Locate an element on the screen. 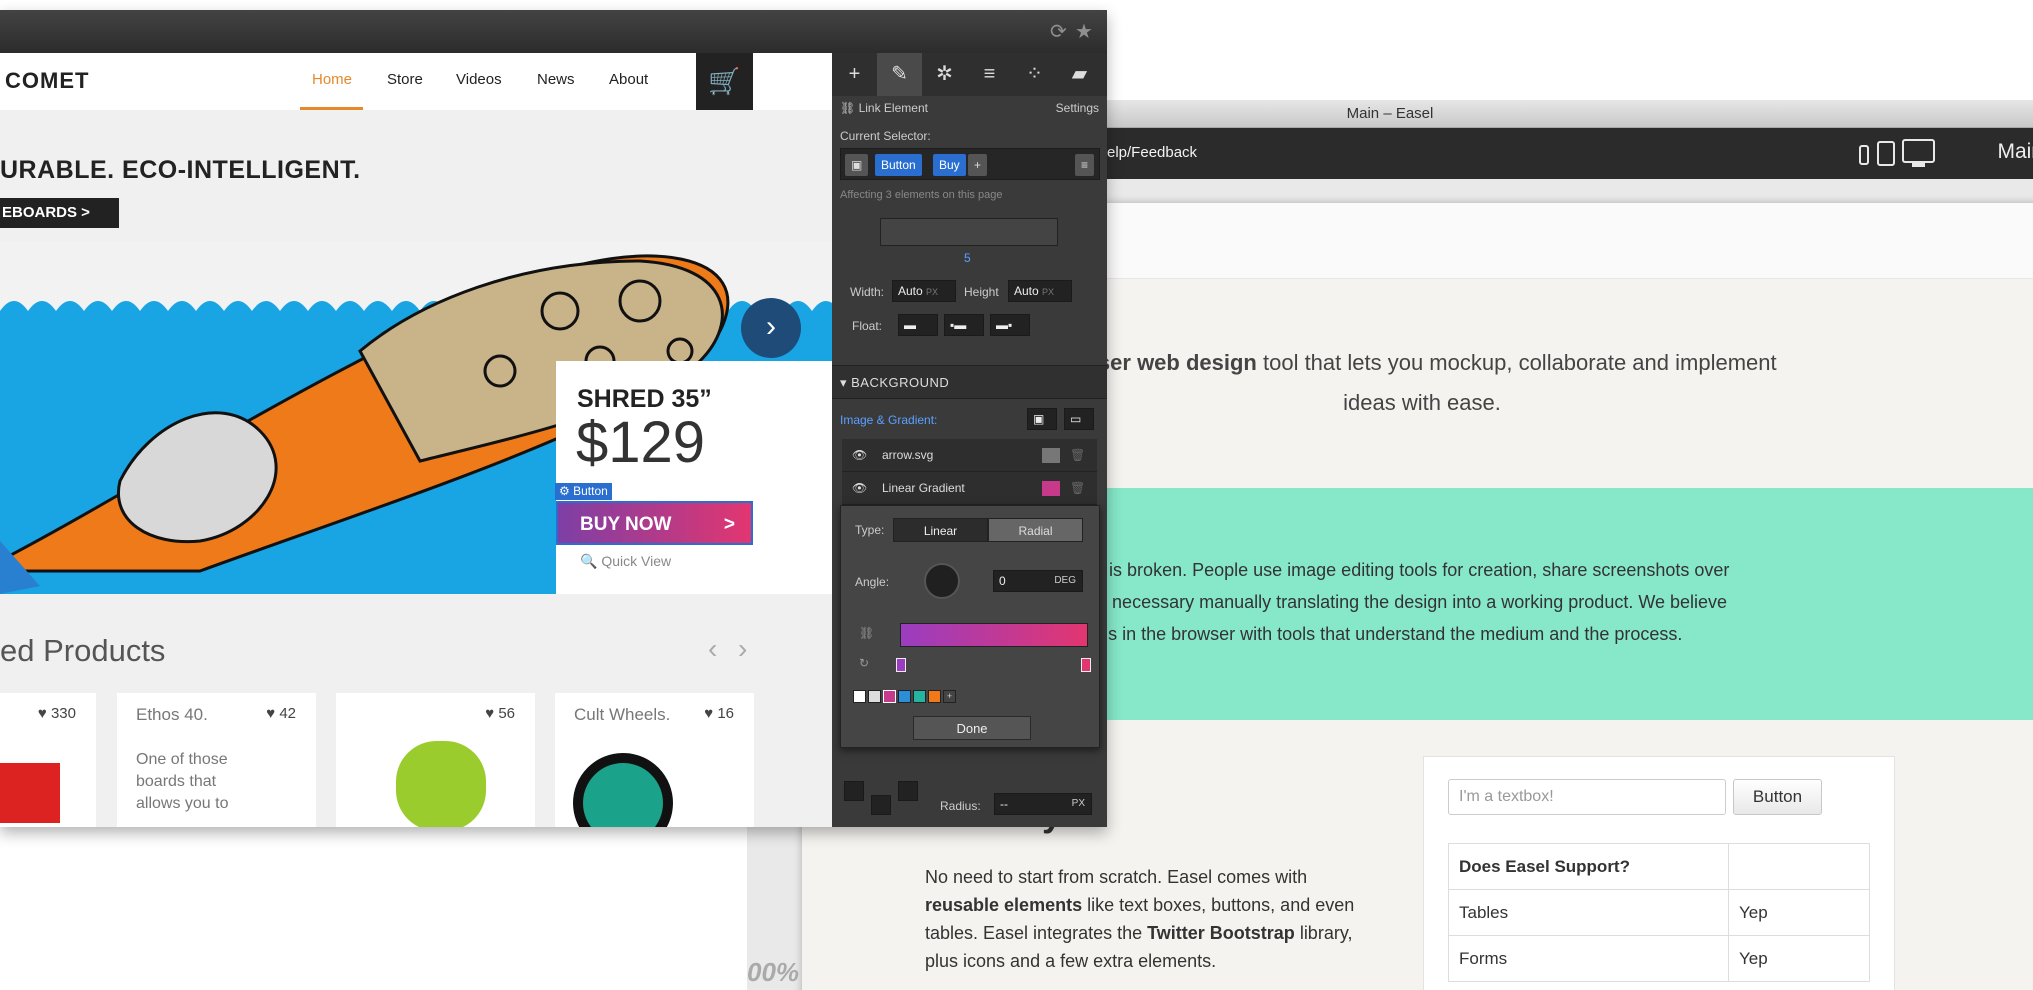  nav-news: News is located at coordinates (556, 79).